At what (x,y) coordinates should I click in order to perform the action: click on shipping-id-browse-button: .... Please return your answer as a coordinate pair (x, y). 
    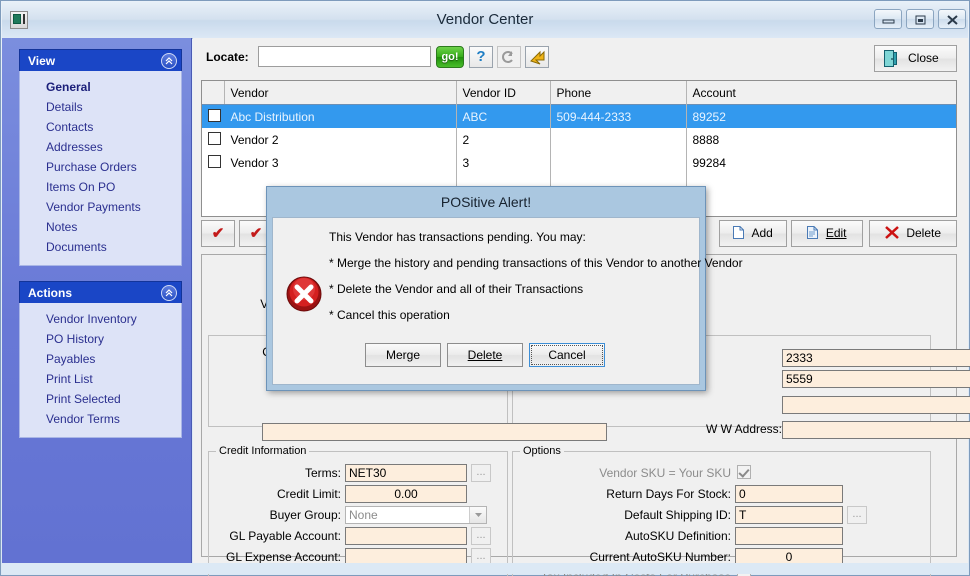
    Looking at the image, I should click on (857, 515).